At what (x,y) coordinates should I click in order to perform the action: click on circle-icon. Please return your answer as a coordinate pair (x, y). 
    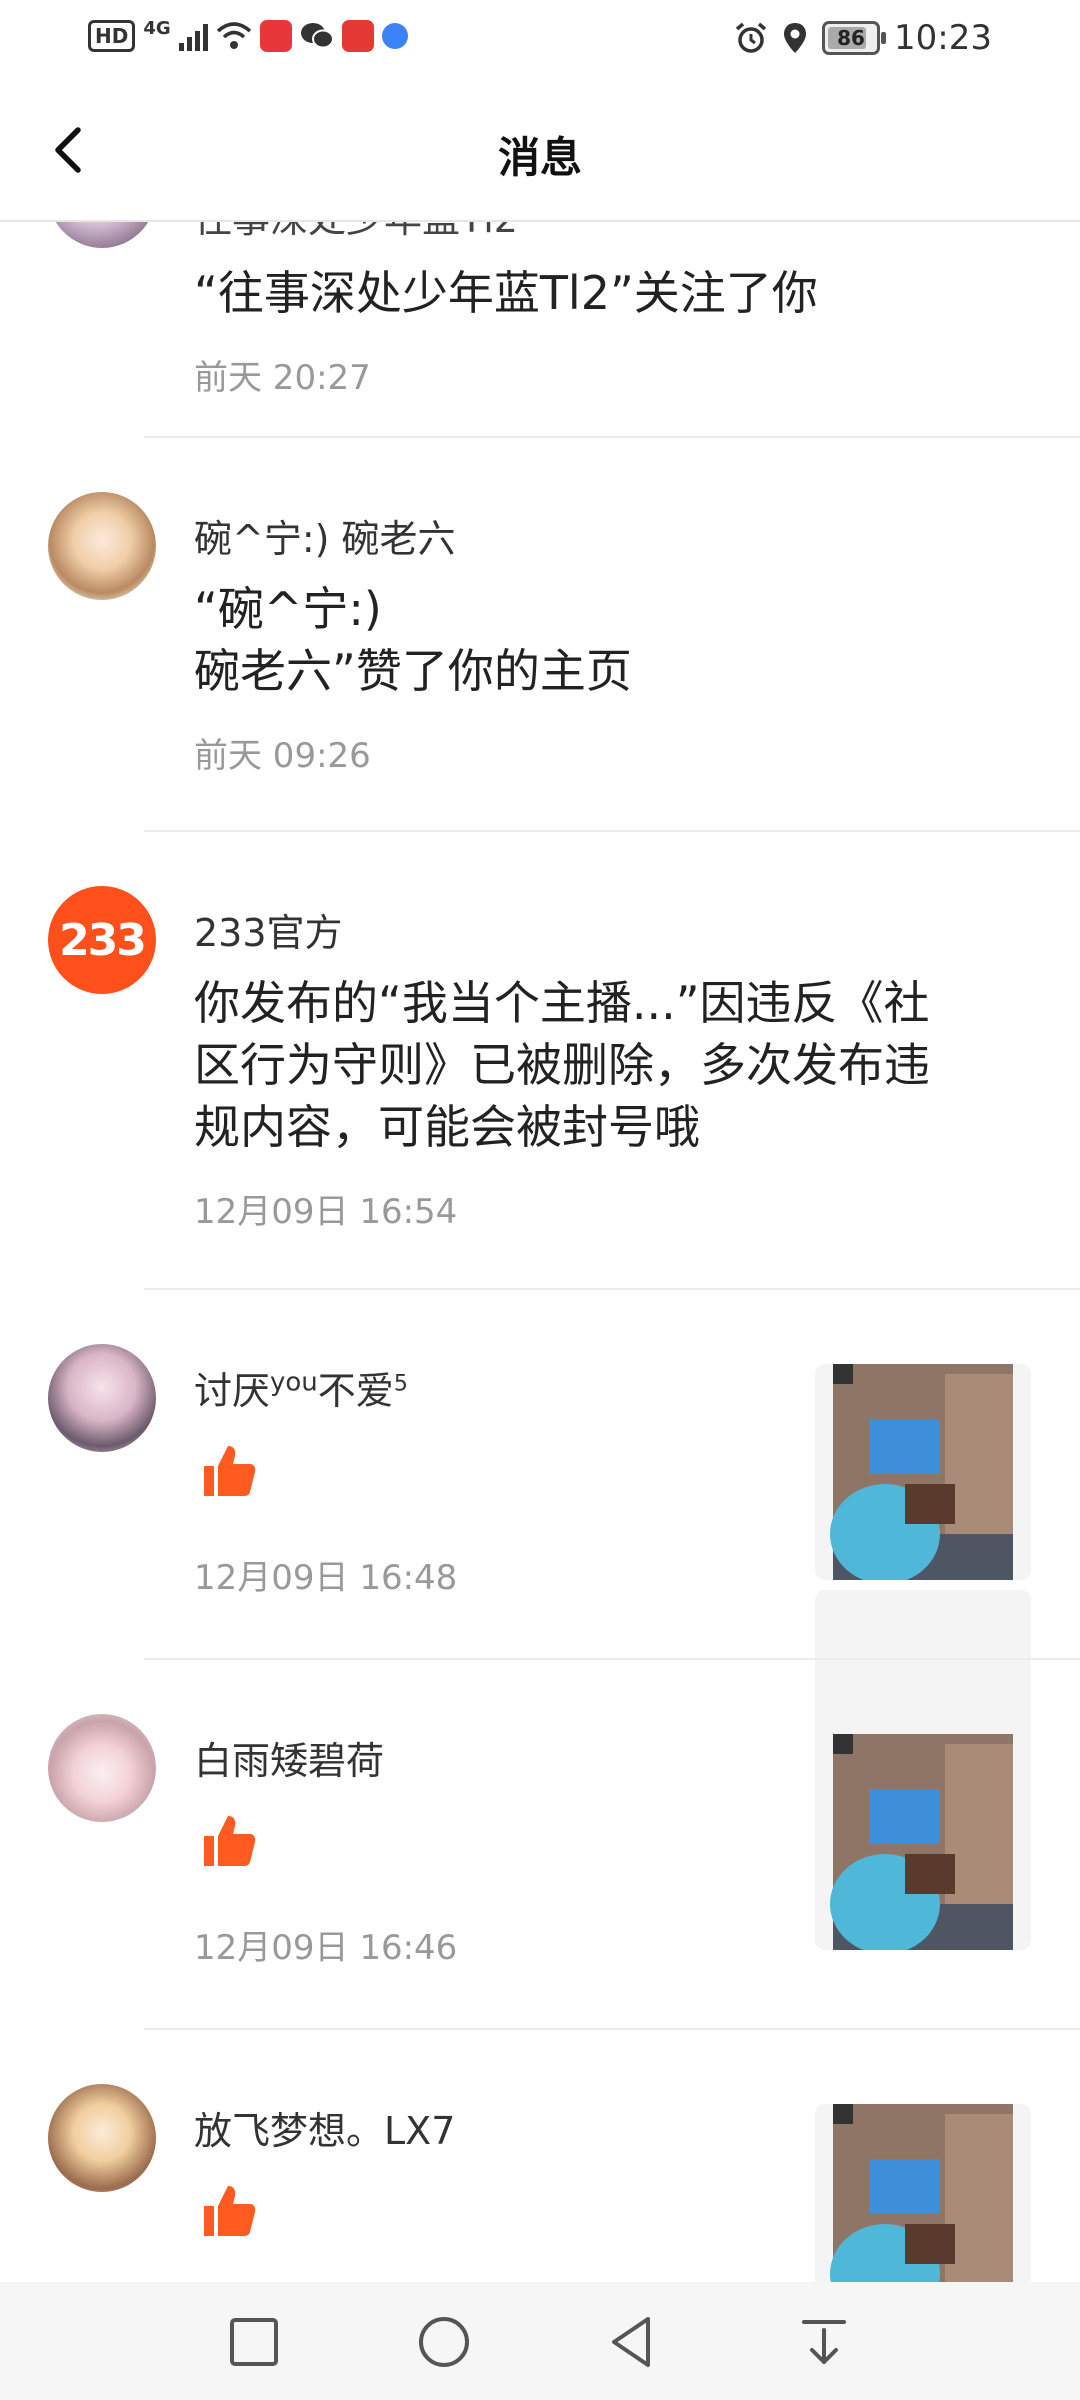
    Looking at the image, I should click on (444, 2342).